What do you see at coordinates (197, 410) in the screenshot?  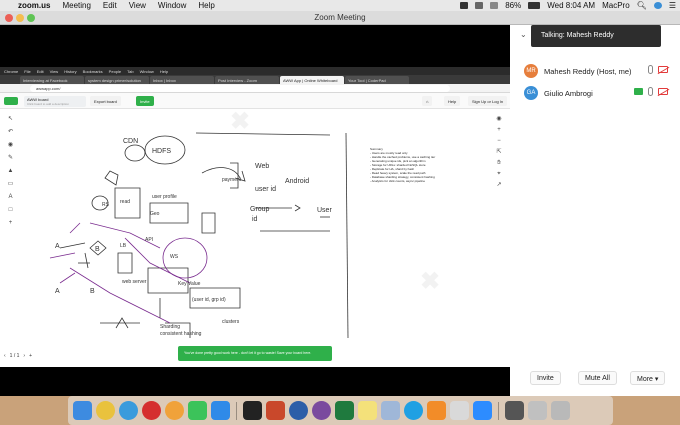 I see `facetime-icon` at bounding box center [197, 410].